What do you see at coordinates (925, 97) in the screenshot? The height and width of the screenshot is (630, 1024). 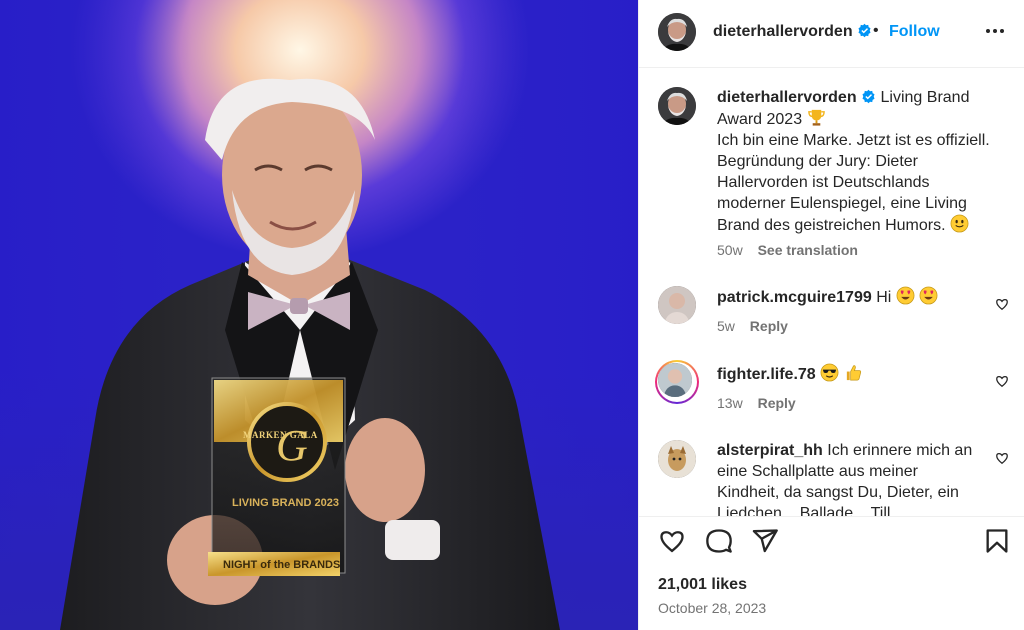 I see `caption-line-1: Living Brand` at bounding box center [925, 97].